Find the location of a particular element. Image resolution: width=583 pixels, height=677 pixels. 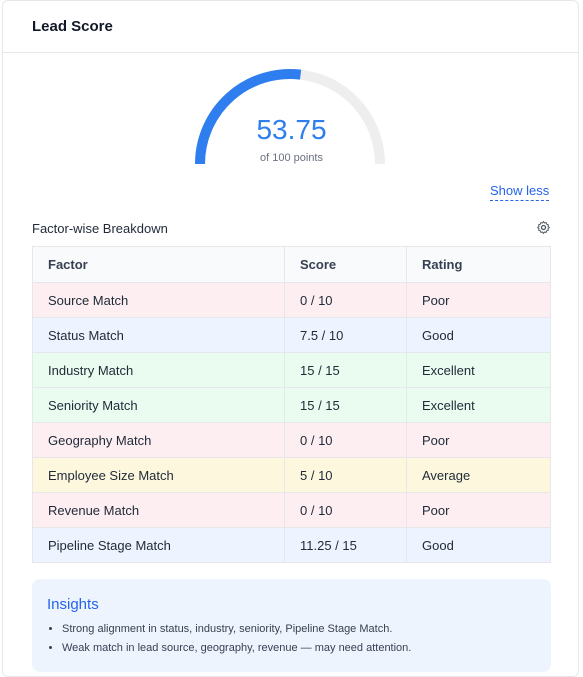

score-cell: 5 / 10 is located at coordinates (345, 475).